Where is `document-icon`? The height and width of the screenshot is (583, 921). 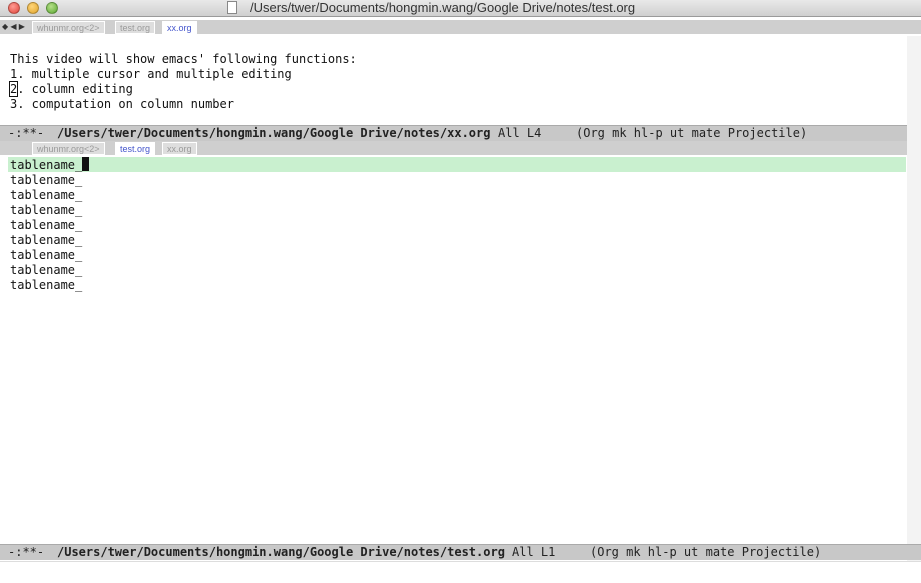
document-icon is located at coordinates (232, 7).